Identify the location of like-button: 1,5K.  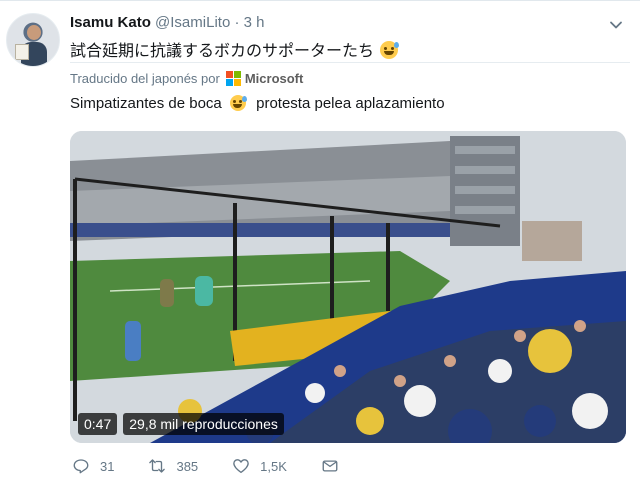
(259, 466).